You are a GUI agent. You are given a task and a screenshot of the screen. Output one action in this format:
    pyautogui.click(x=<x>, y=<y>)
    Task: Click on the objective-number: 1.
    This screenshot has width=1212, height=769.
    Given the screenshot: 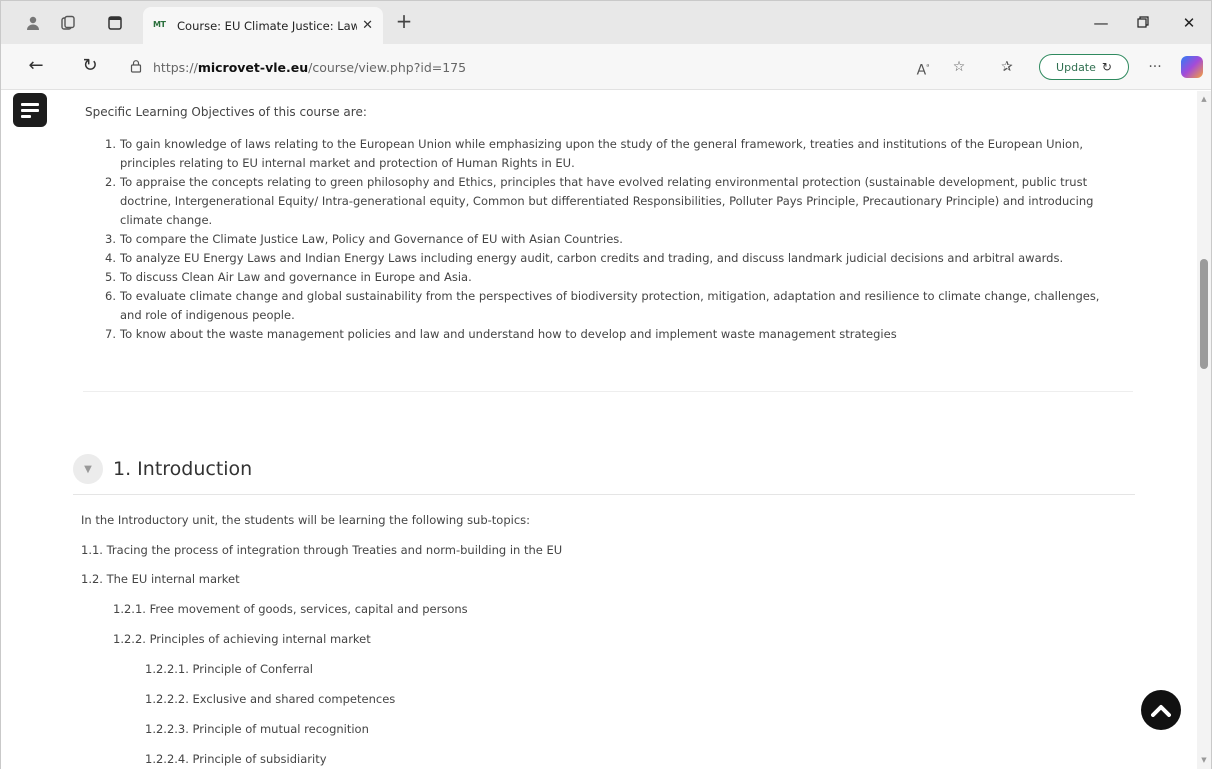 What is the action you would take?
    pyautogui.click(x=110, y=144)
    